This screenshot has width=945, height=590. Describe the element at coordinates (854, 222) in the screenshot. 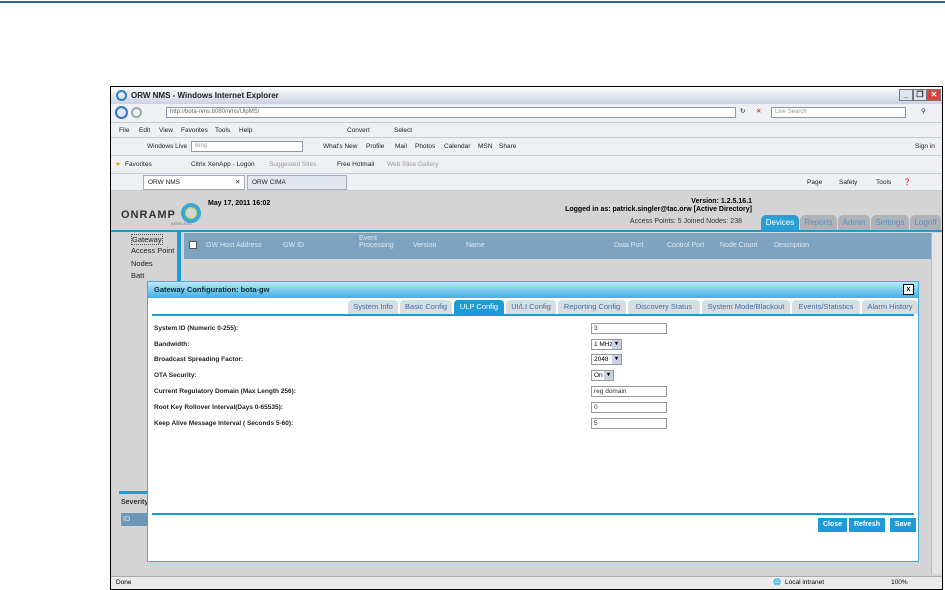

I see `tab-admin: Admin` at that location.